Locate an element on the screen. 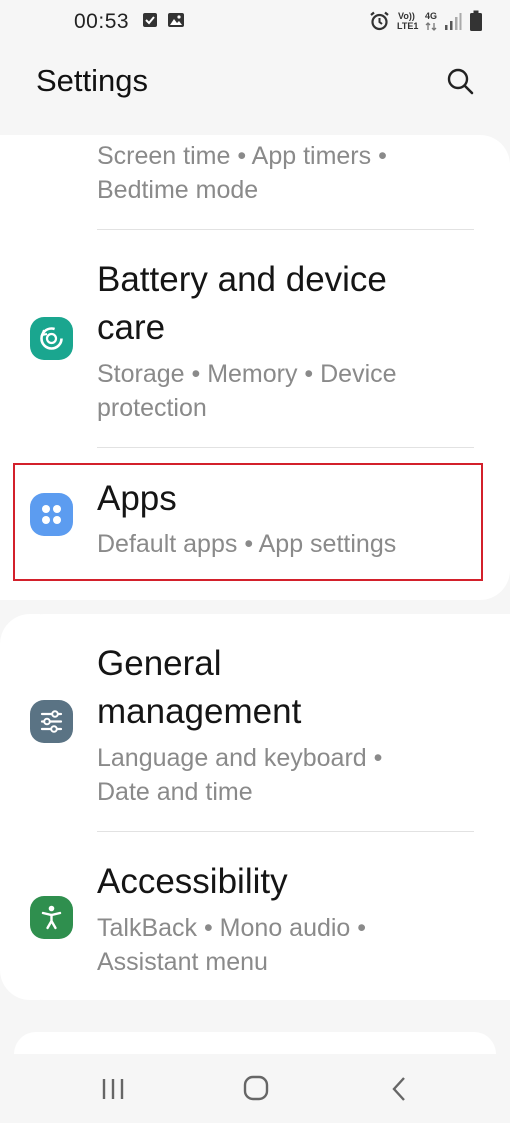 Image resolution: width=510 pixels, height=1123 pixels. battery-subtitle-2: protection is located at coordinates (152, 408).